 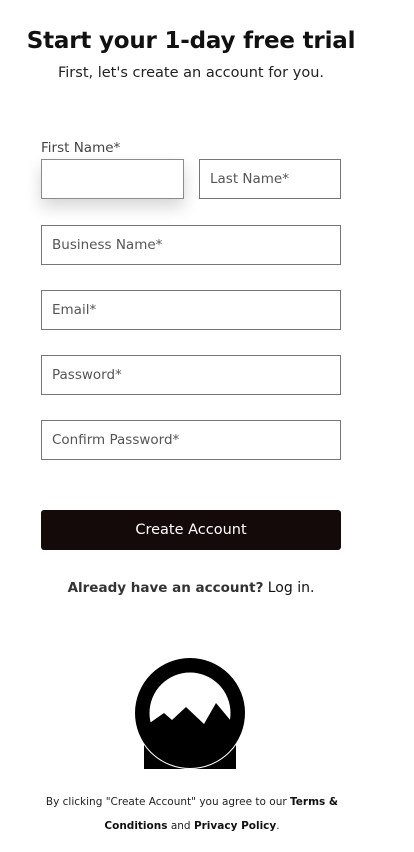 I want to click on mountain-logo-icon, so click(x=190, y=713).